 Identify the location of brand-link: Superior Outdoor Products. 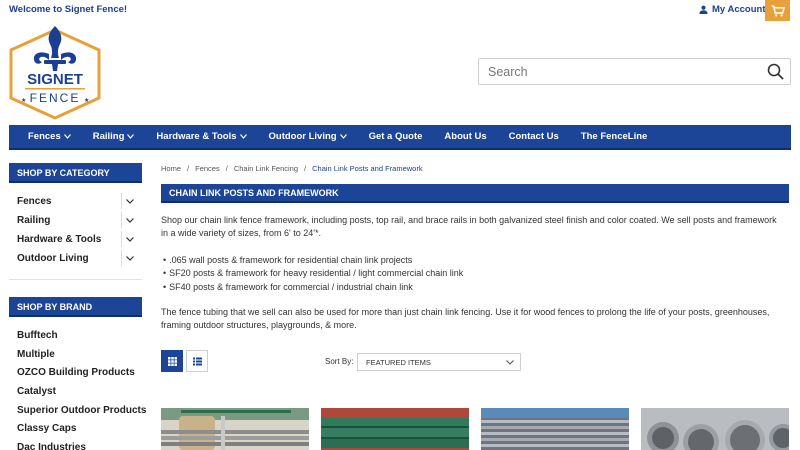
(81, 410).